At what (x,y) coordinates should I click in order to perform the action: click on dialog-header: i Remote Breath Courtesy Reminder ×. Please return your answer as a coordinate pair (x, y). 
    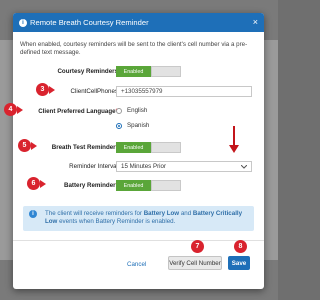
    Looking at the image, I should click on (138, 22).